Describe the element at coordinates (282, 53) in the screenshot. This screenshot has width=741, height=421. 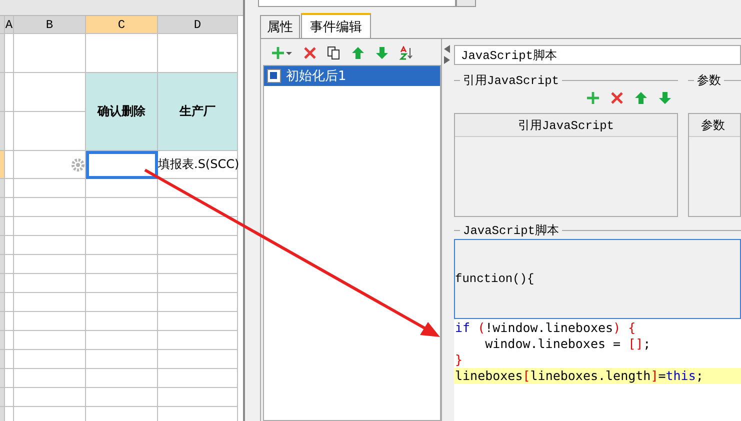
I see `add-dropdown-icon` at that location.